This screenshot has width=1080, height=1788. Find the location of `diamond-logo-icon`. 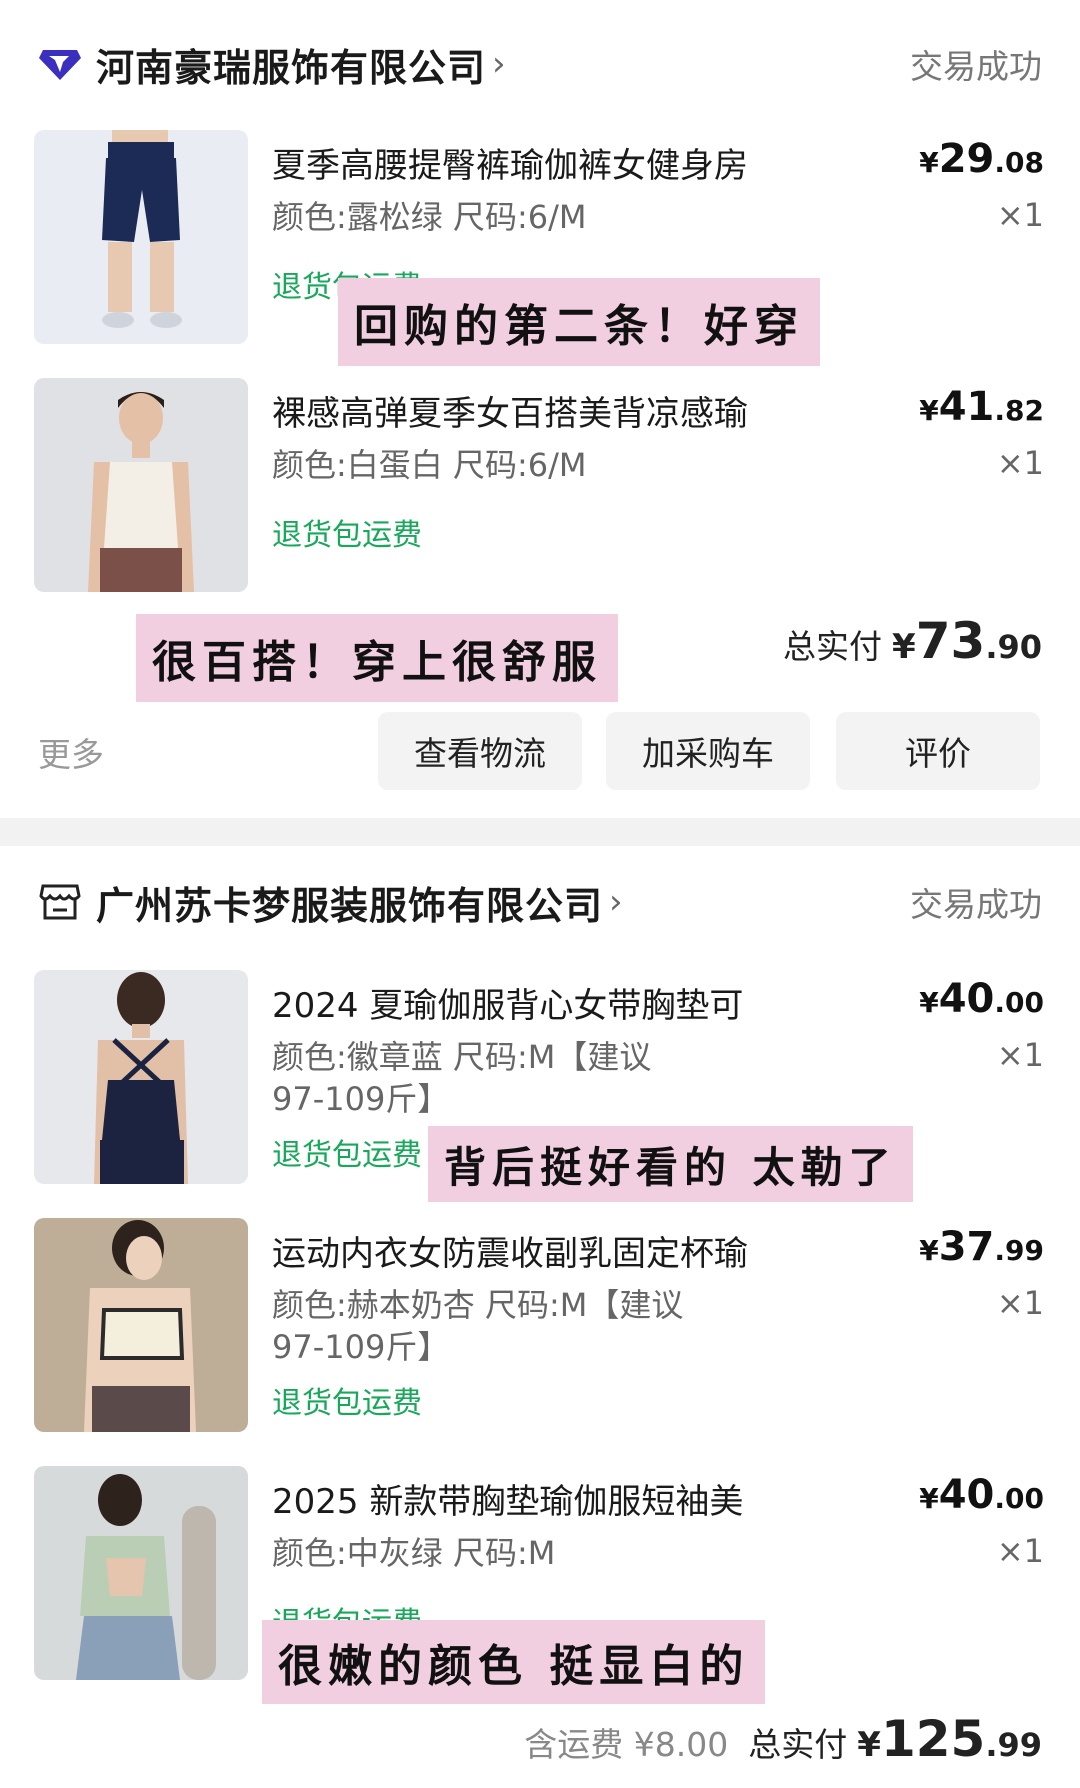

diamond-logo-icon is located at coordinates (60, 64).